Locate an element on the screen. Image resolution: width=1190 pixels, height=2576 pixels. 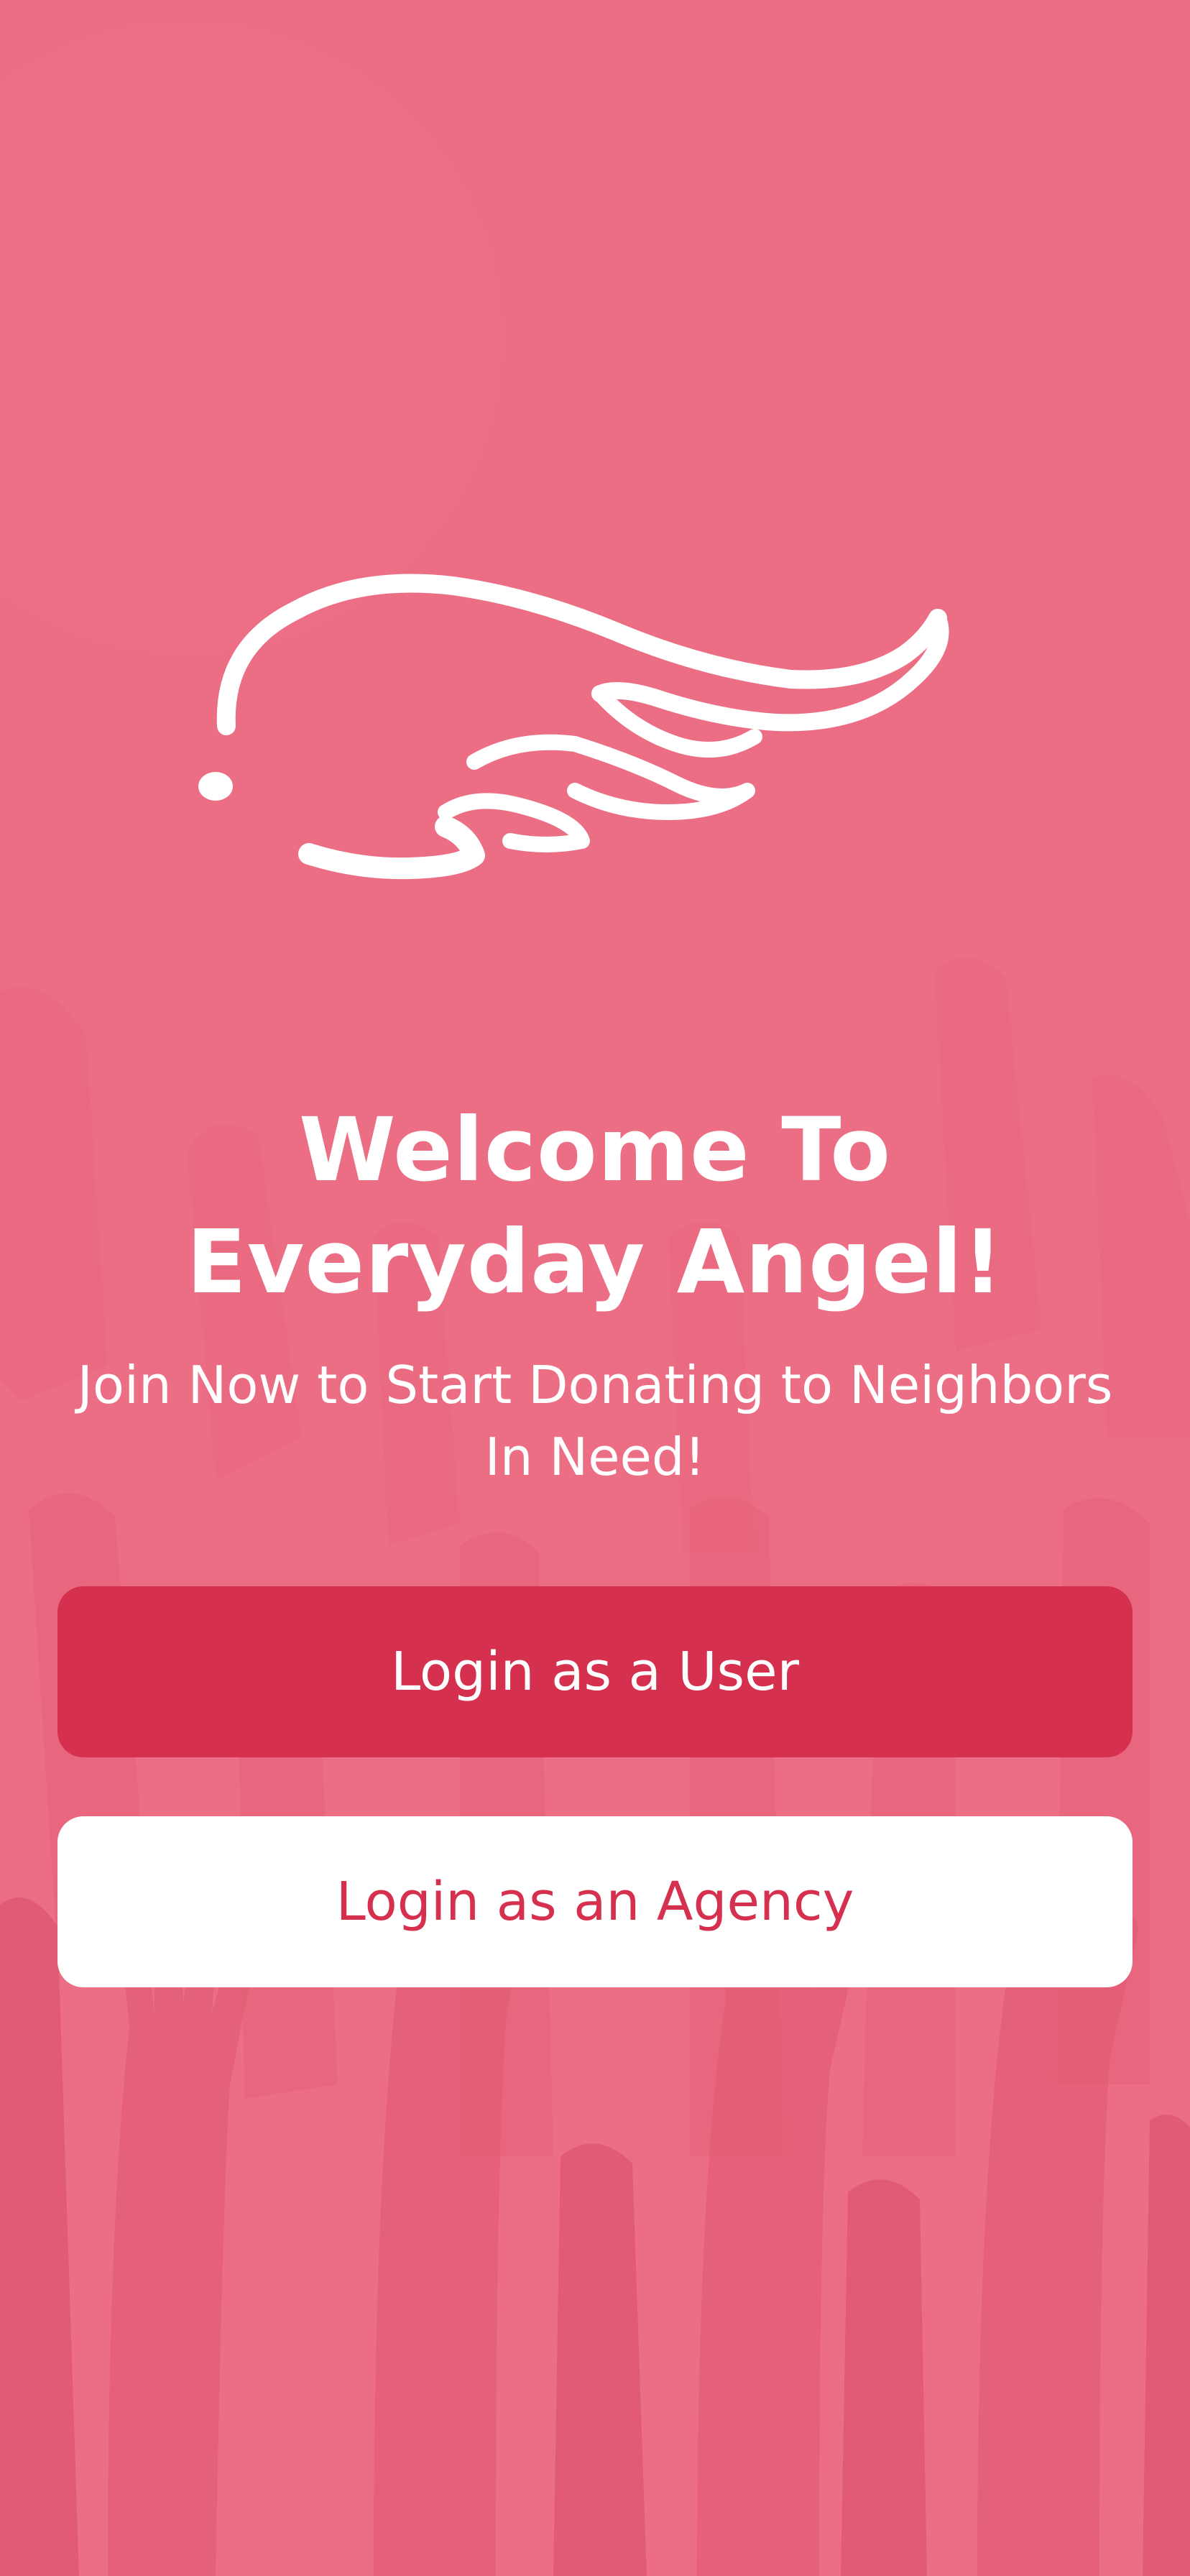
welcome-title: Welcome To Everyday Angel! is located at coordinates (595, 1206).